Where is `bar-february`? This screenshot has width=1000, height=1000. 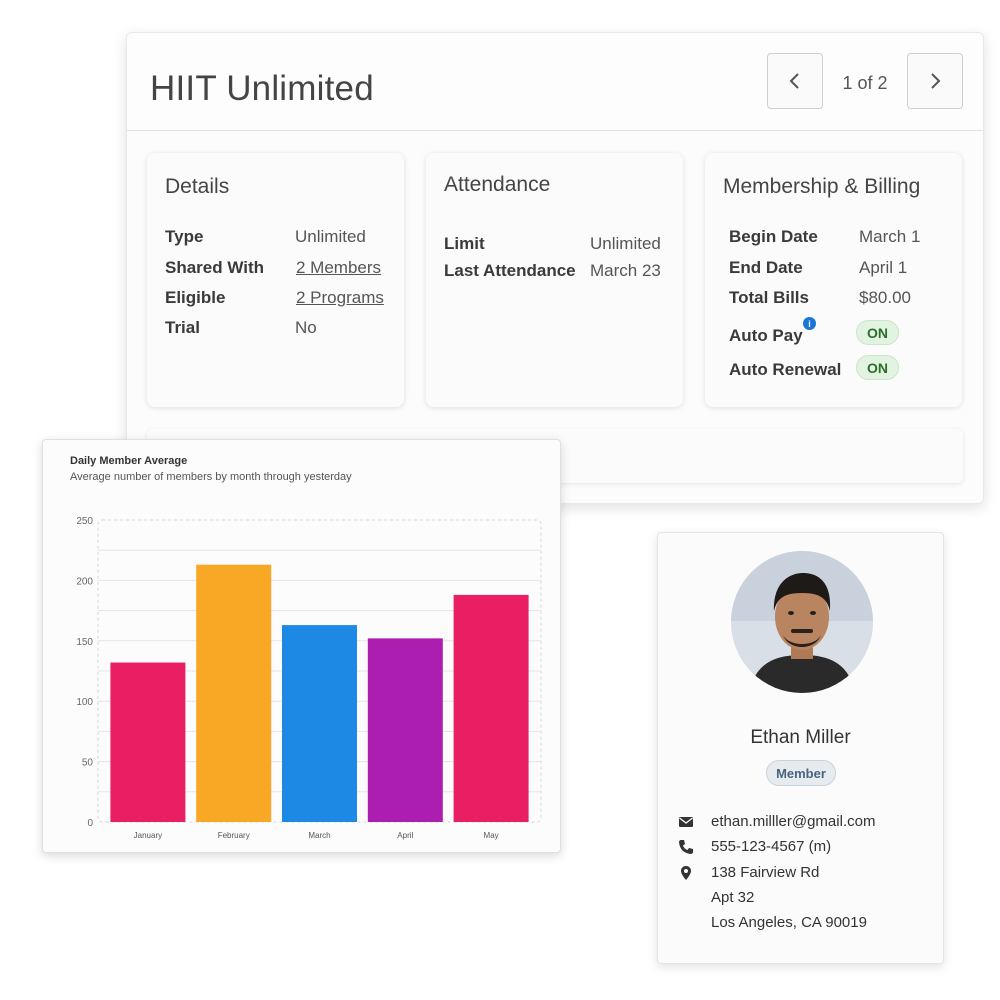
bar-february is located at coordinates (234, 693).